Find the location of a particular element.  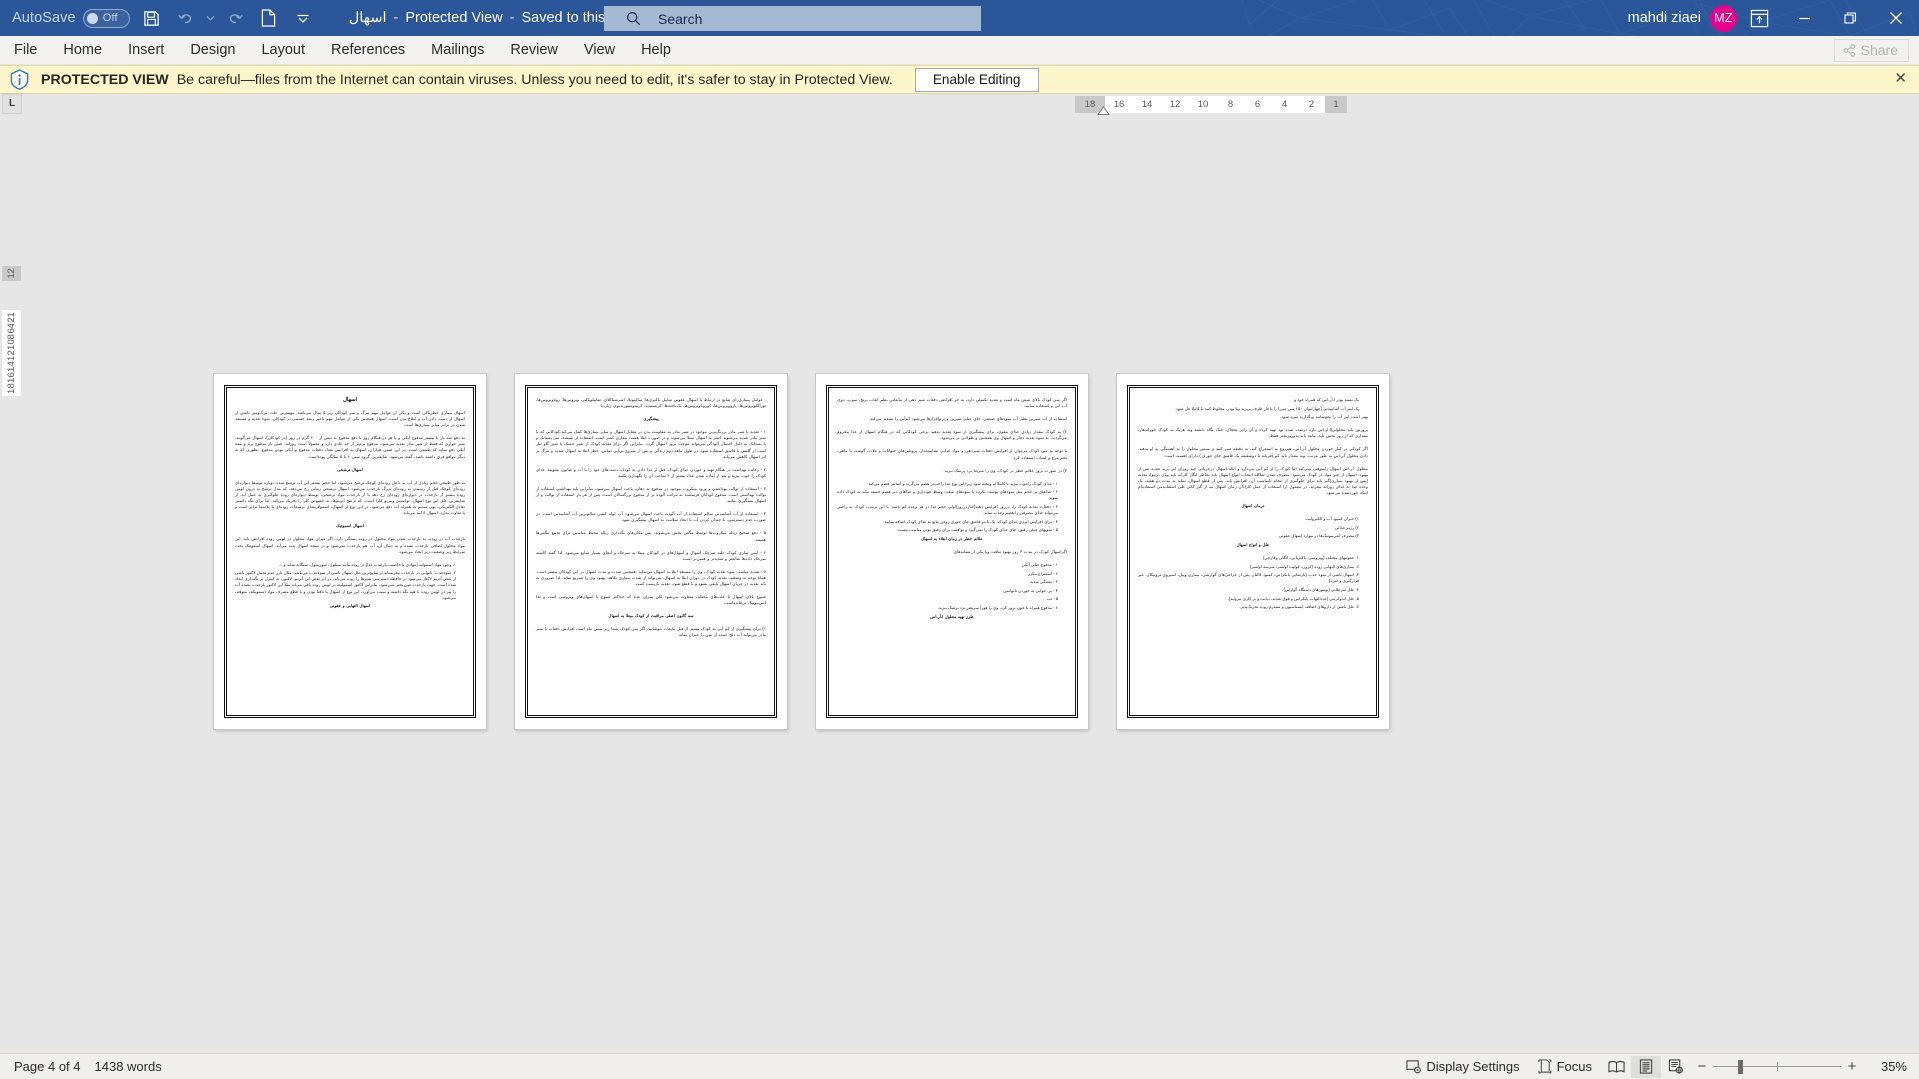

zoom-slider-thumb is located at coordinates (1740, 1066).